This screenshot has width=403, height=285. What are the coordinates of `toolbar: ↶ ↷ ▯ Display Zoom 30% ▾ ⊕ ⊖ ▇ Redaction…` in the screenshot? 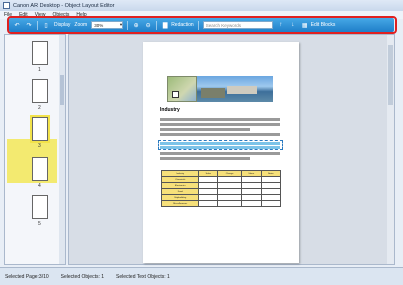 It's located at (201, 25).